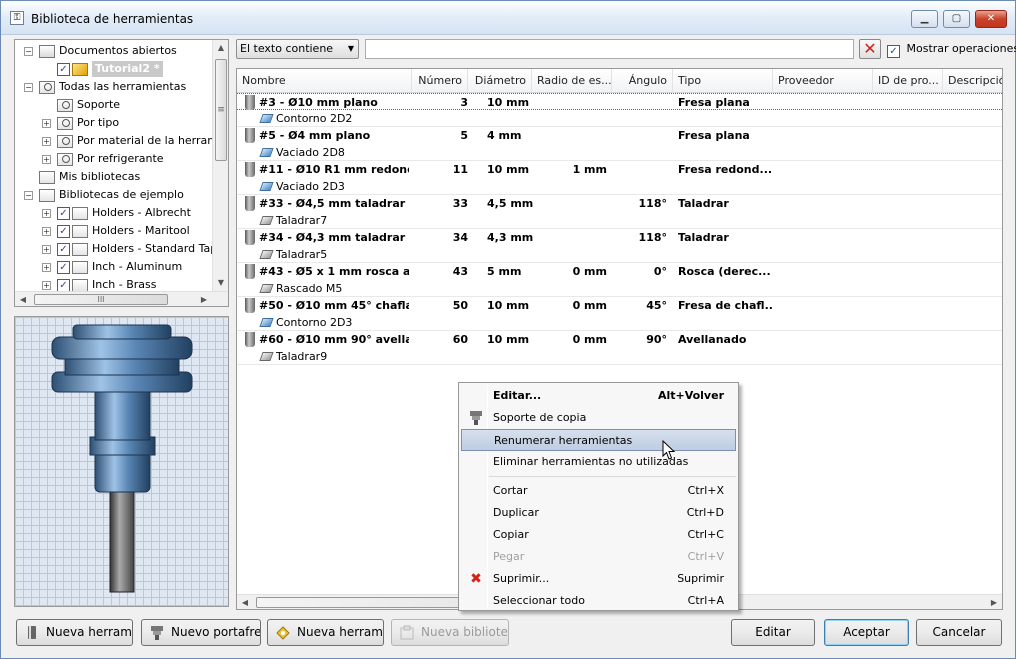 Image resolution: width=1016 pixels, height=659 pixels. What do you see at coordinates (598, 440) in the screenshot?
I see `menu-item: Renumerar herramientas` at bounding box center [598, 440].